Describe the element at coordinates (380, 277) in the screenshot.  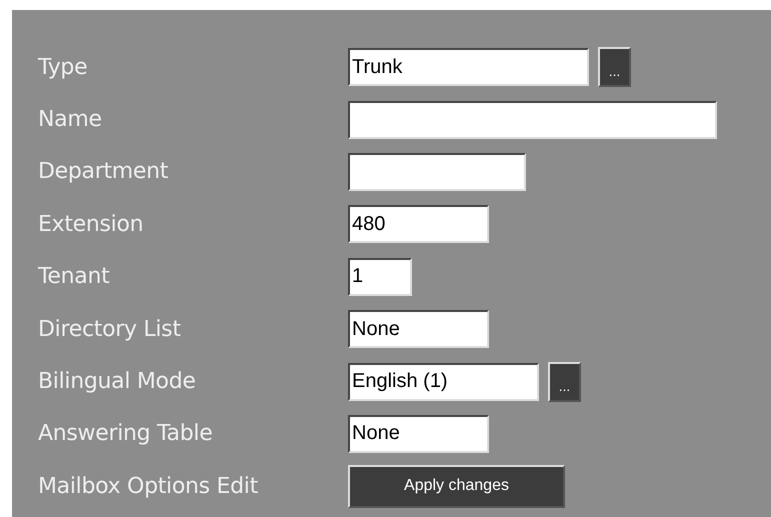
I see `text-field: 1` at that location.